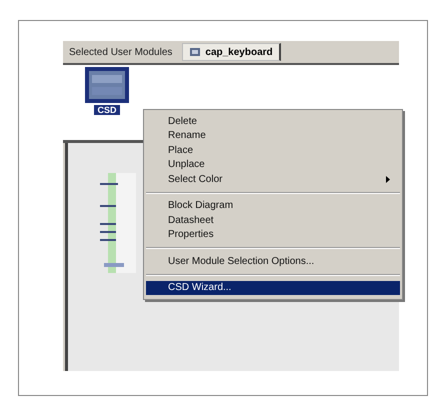  Describe the element at coordinates (273, 165) in the screenshot. I see `menu-item: Unplace` at that location.